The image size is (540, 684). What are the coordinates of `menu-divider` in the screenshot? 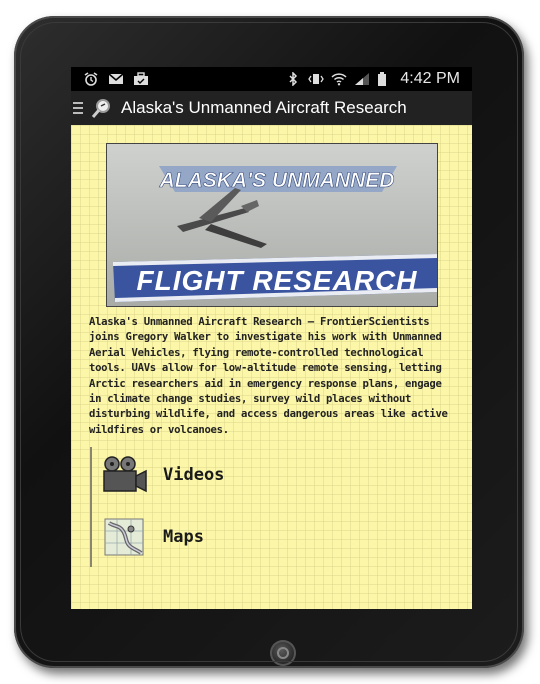 It's located at (91, 507).